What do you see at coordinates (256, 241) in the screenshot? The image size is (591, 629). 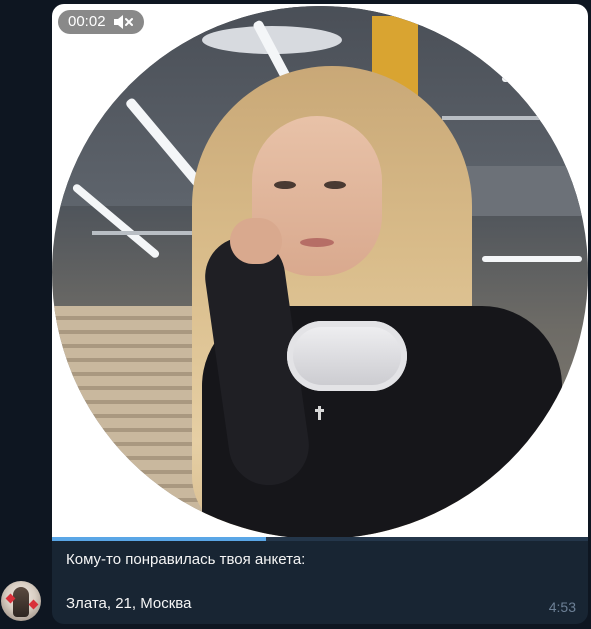 I see `person-hand` at bounding box center [256, 241].